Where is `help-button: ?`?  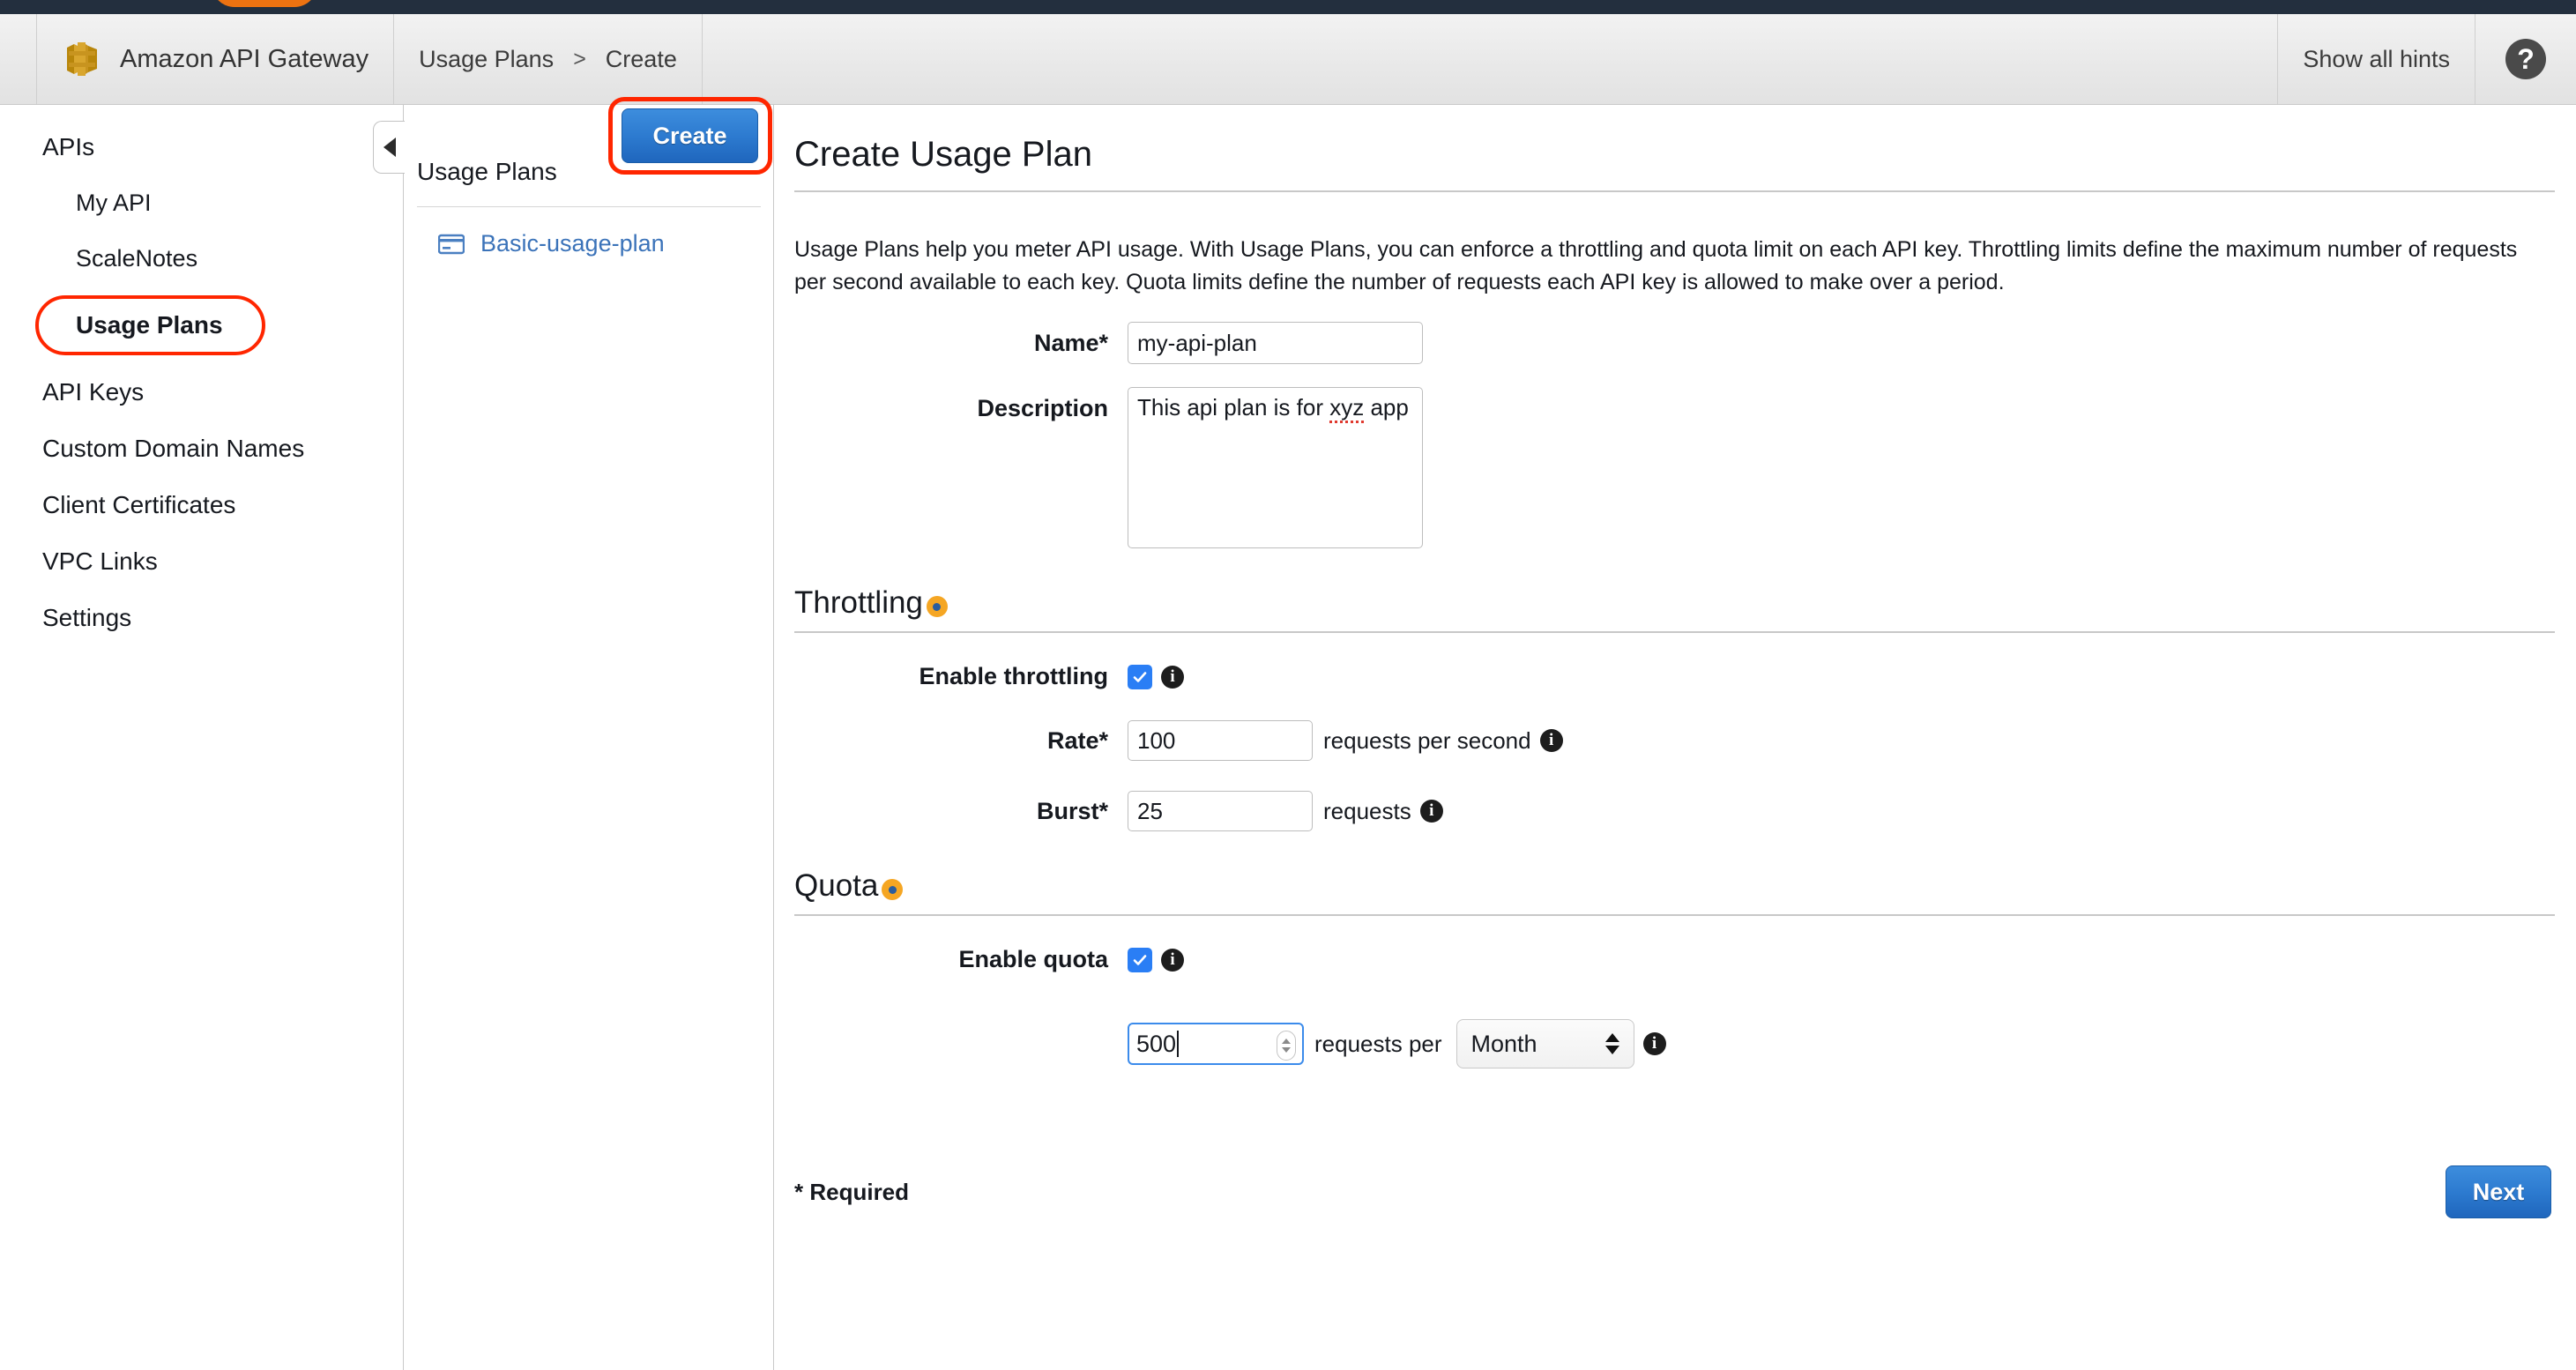
help-button: ? is located at coordinates (2525, 59).